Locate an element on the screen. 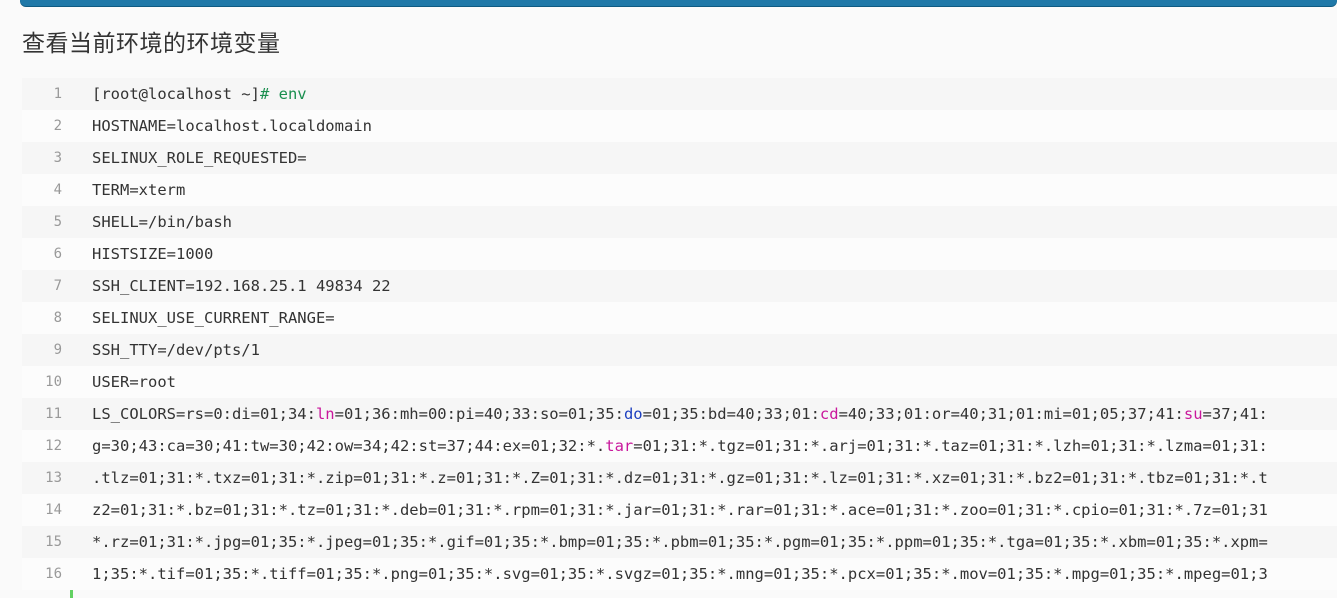 This screenshot has height=598, width=1337. code-text: SSH_CLIENT=192.168.25.1 49834 22 is located at coordinates (241, 286).